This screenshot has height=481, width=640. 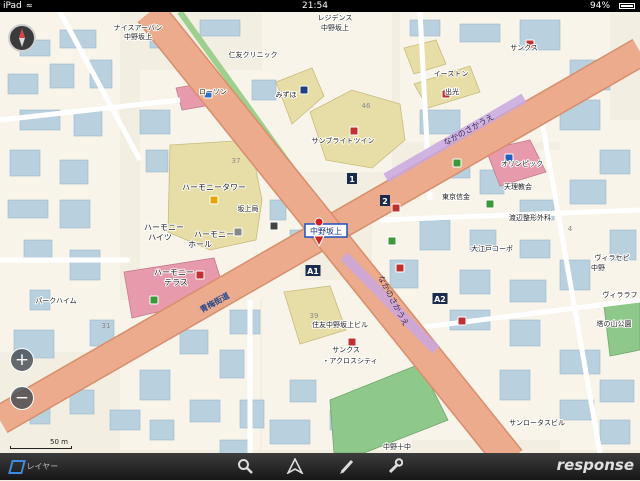 I want to click on wrench-icon, so click(x=396, y=466).